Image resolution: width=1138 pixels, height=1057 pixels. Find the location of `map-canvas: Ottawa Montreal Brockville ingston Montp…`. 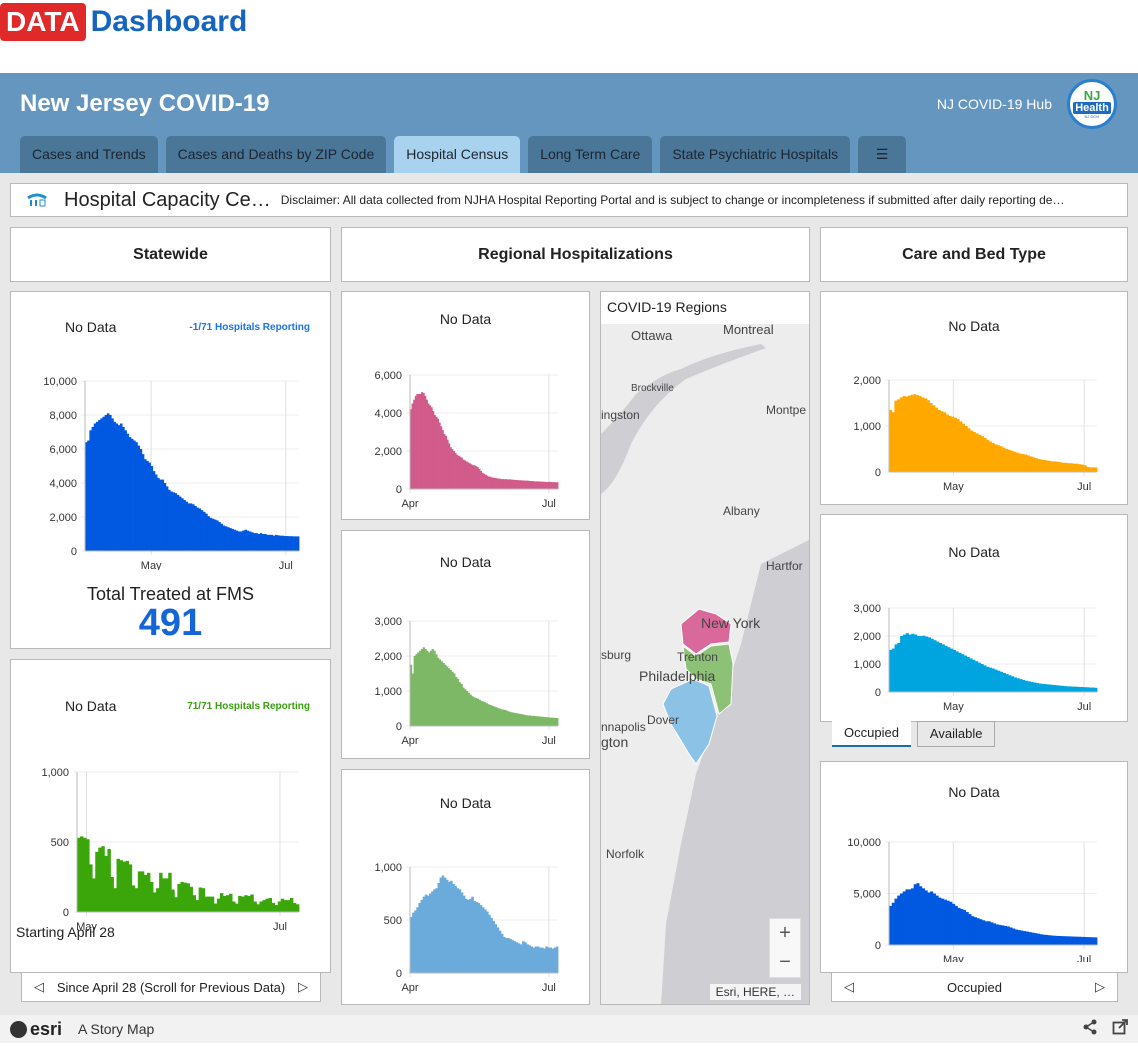

map-canvas: Ottawa Montreal Brockville ingston Montp… is located at coordinates (705, 664).